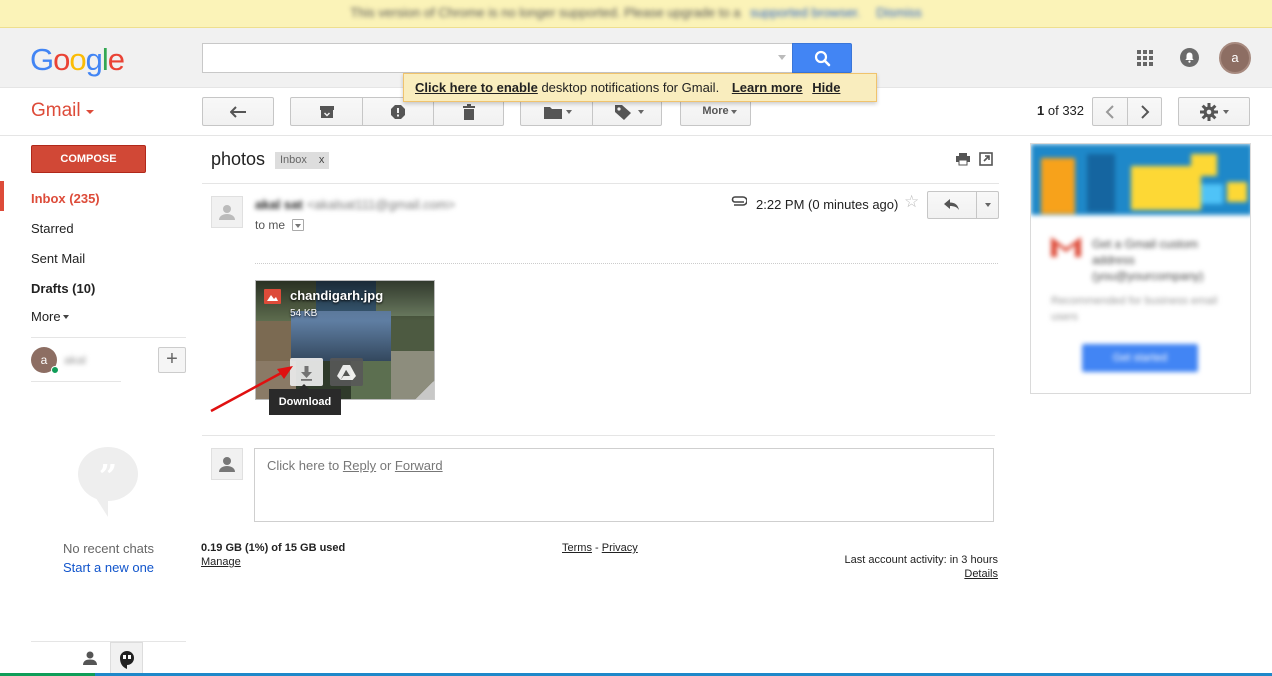  I want to click on reply-prefix: Click here to, so click(305, 465).